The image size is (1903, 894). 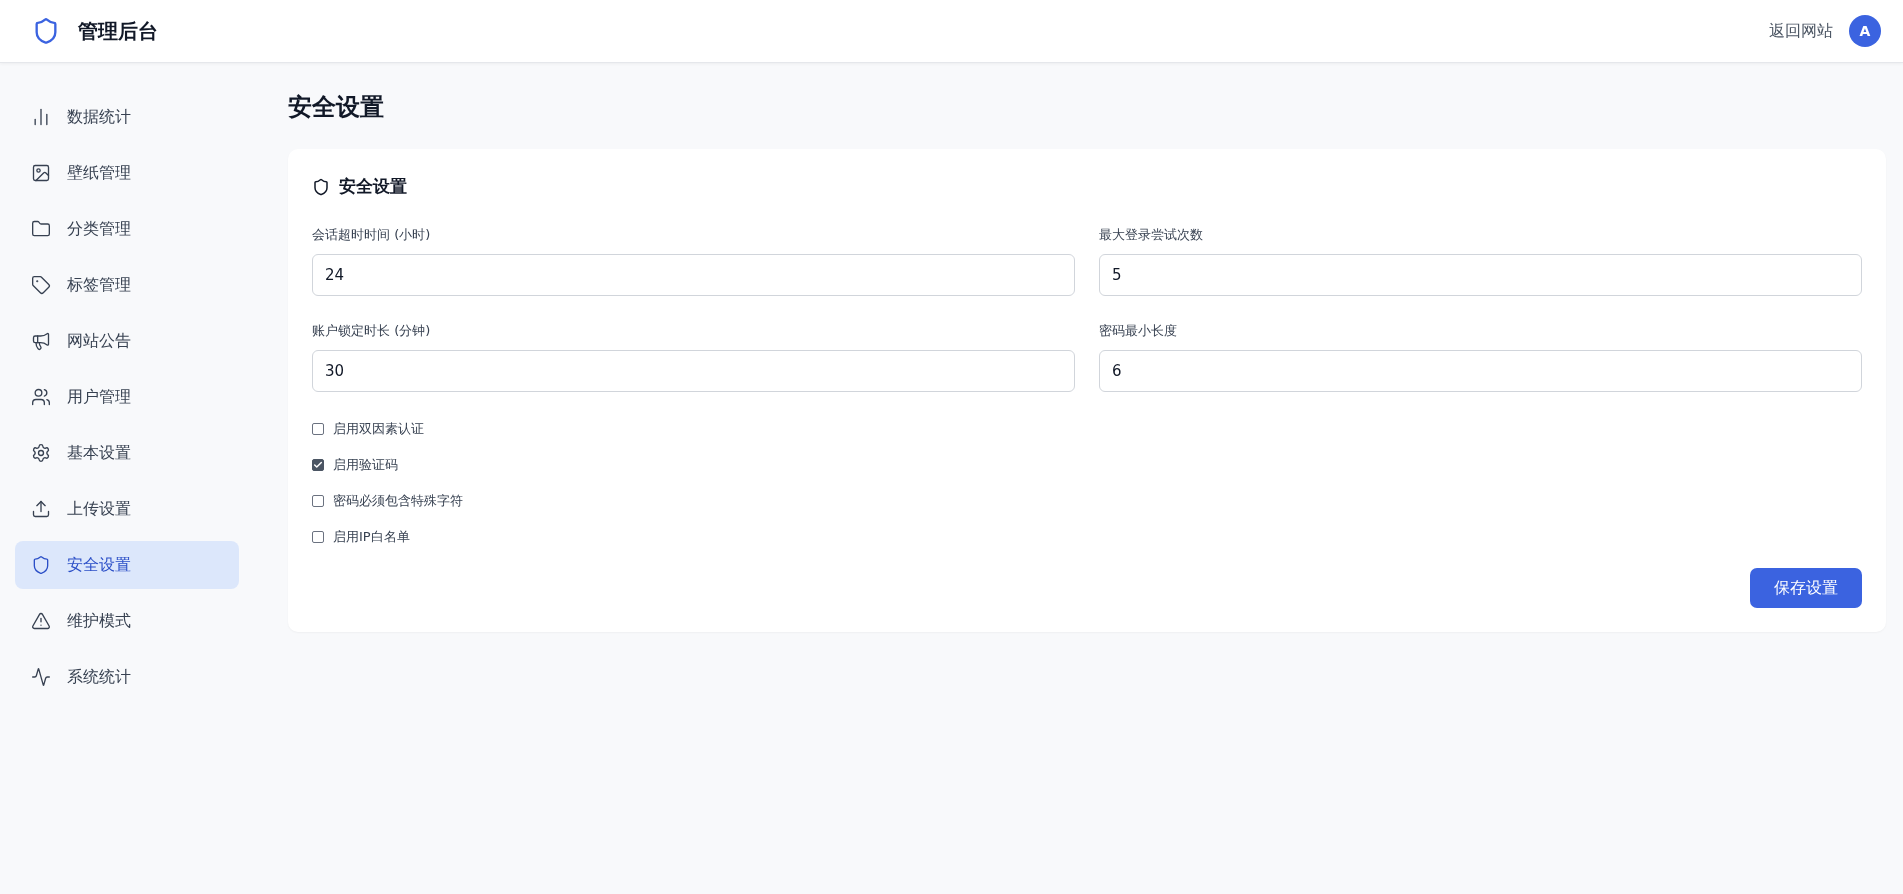 What do you see at coordinates (41, 229) in the screenshot?
I see `folder-icon` at bounding box center [41, 229].